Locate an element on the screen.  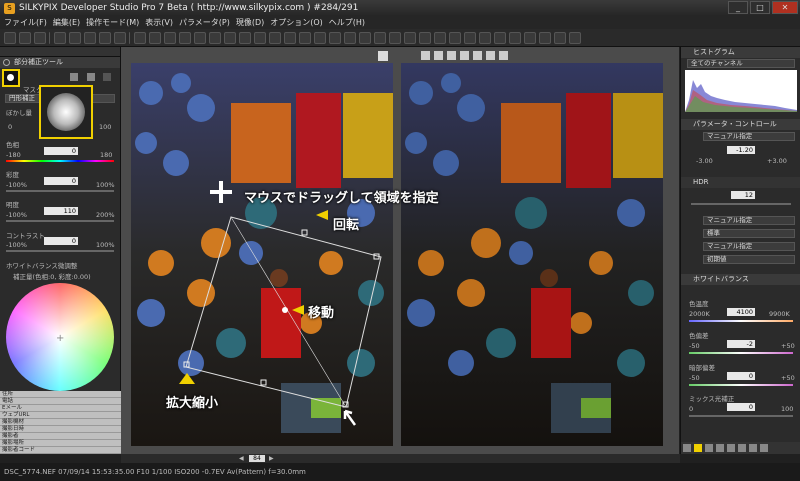
exposure-preset-select: マニュアル指定 is located at coordinates (749, 136).